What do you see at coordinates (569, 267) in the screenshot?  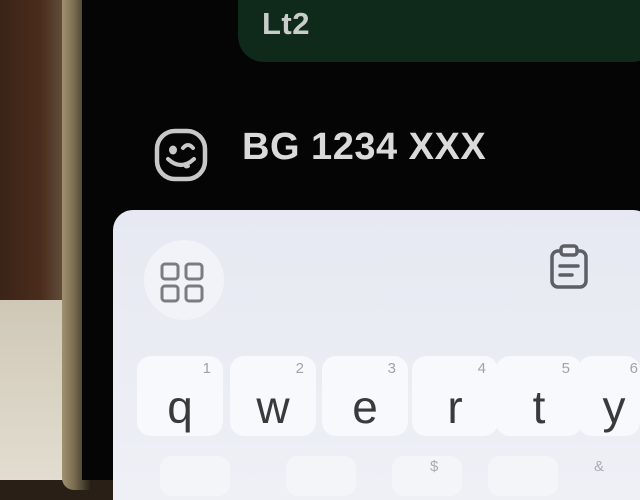 I see `clipboard-icon` at bounding box center [569, 267].